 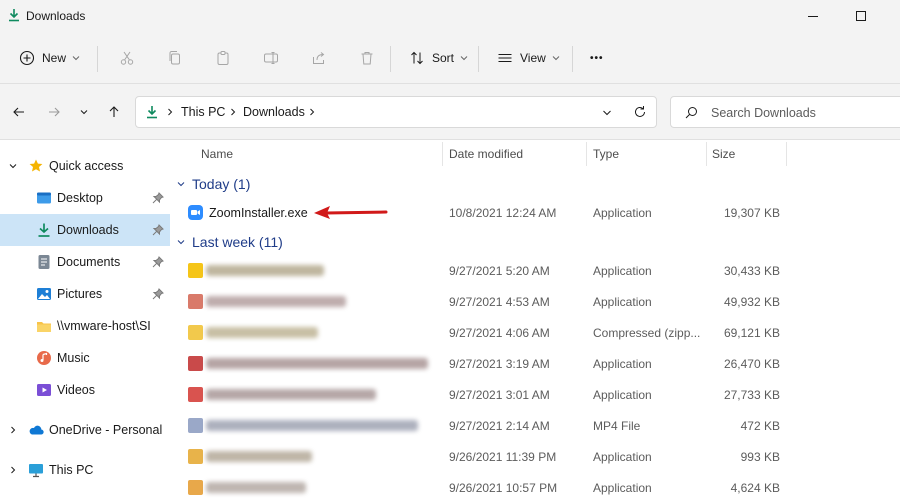 What do you see at coordinates (71, 470) in the screenshot?
I see `sidebar-item-label: This PC` at bounding box center [71, 470].